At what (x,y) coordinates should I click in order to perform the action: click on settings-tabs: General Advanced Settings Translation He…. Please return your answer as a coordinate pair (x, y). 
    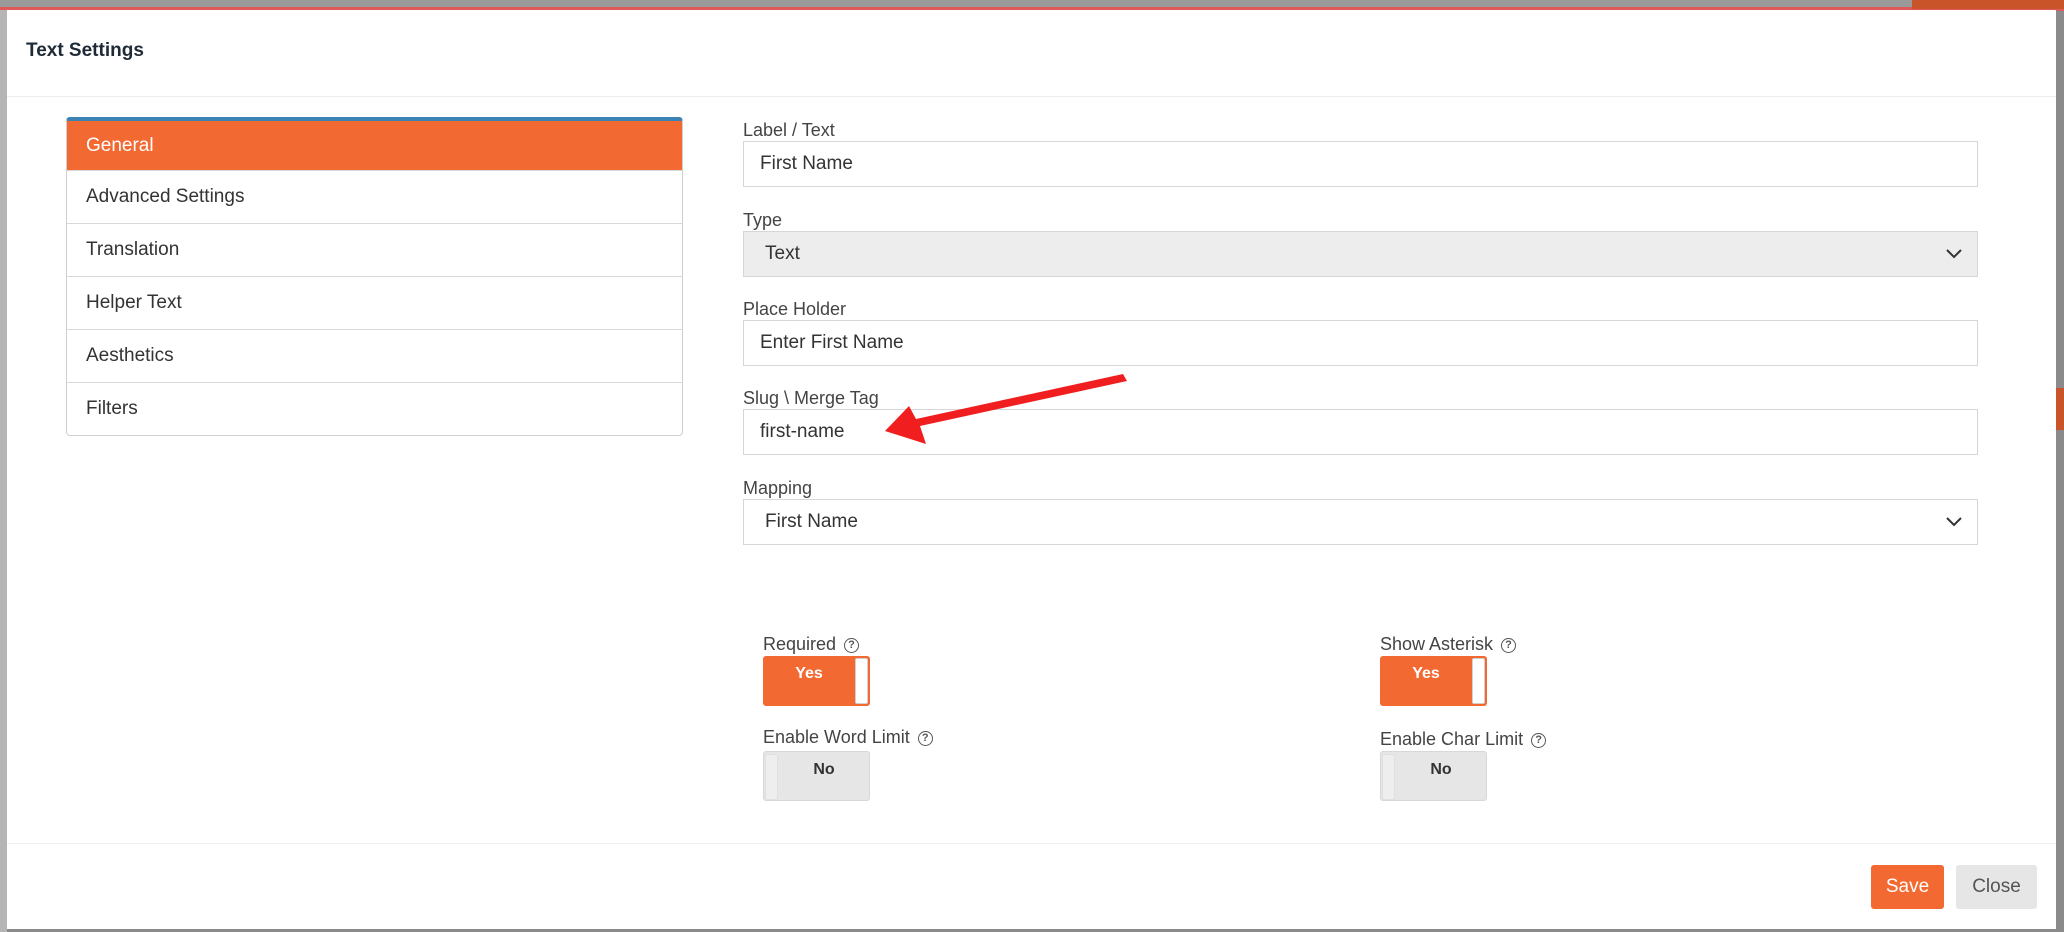
    Looking at the image, I should click on (374, 276).